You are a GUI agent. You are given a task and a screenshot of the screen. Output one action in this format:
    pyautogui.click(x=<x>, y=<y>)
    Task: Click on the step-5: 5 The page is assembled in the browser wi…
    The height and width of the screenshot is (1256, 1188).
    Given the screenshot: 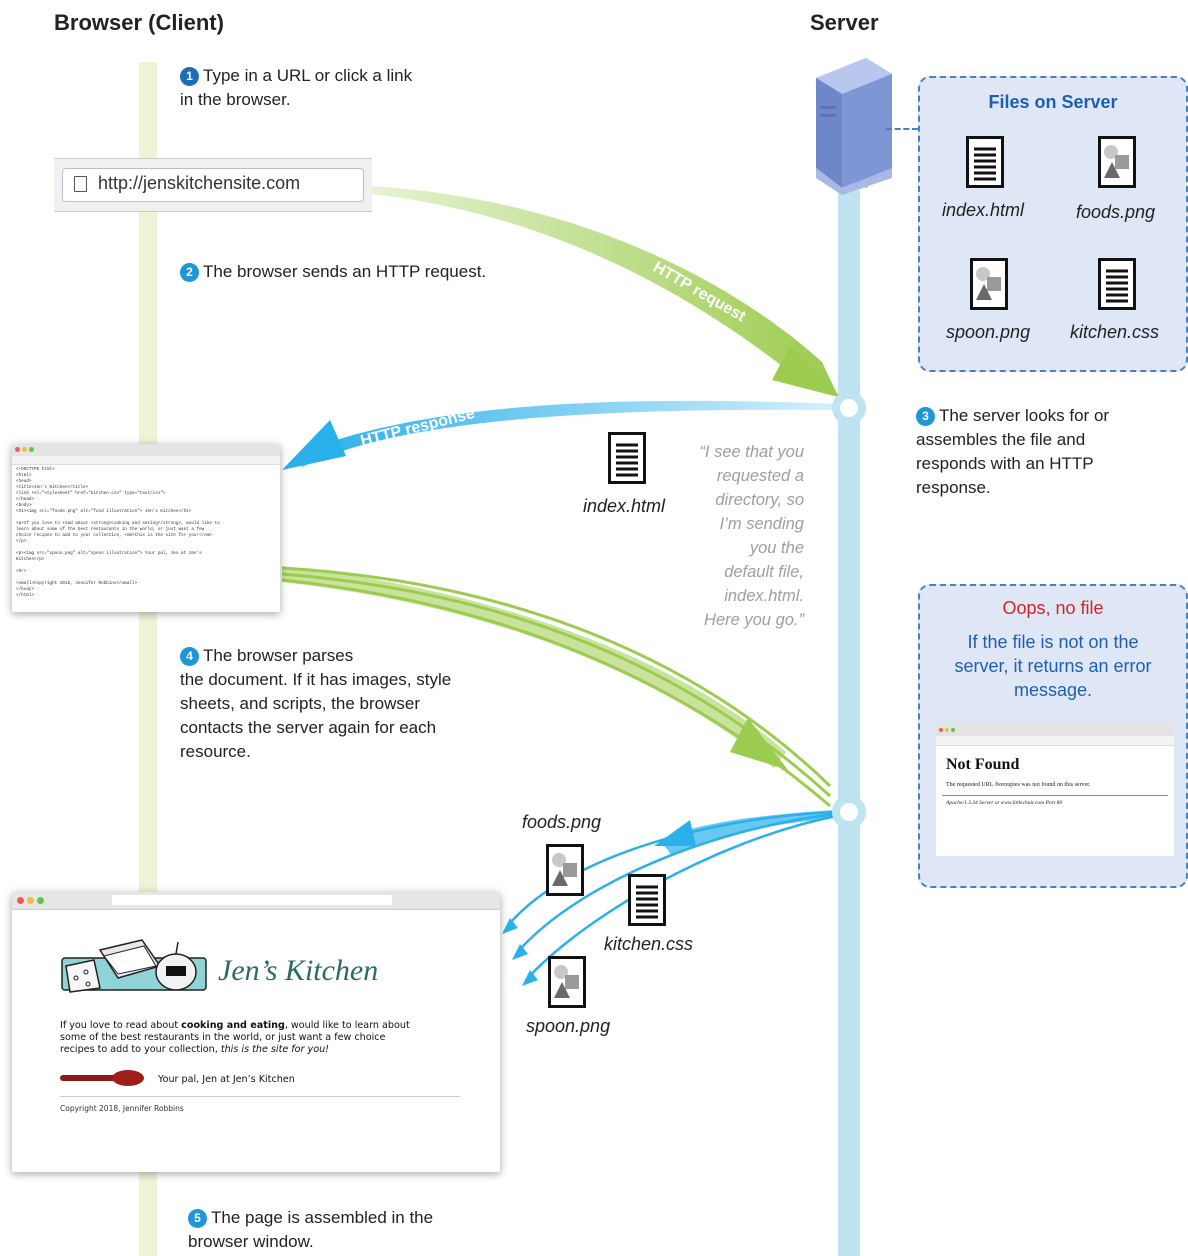 What is the action you would take?
    pyautogui.click(x=311, y=1229)
    